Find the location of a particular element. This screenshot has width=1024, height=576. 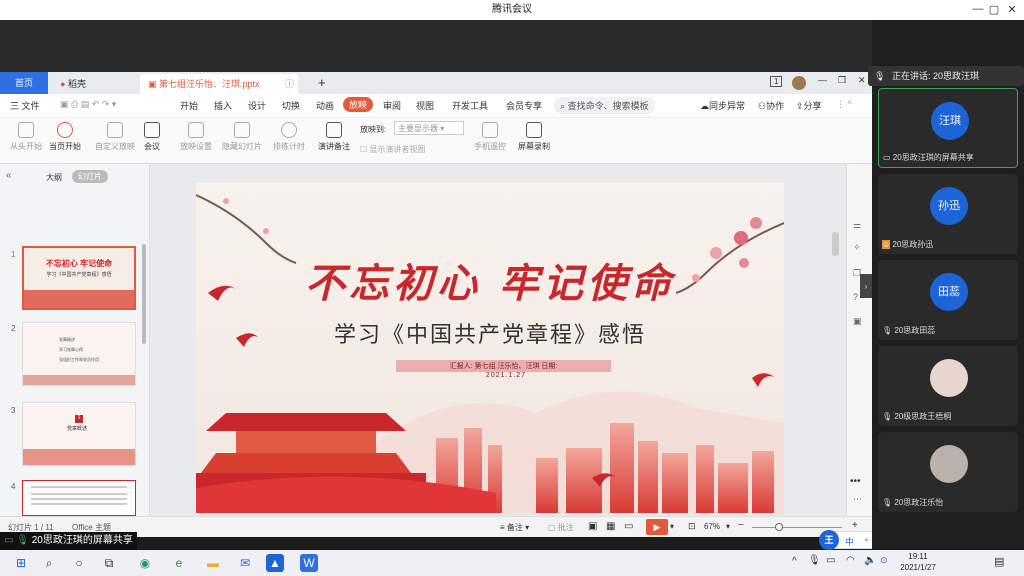

menu-view: 视图 is located at coordinates (425, 105).